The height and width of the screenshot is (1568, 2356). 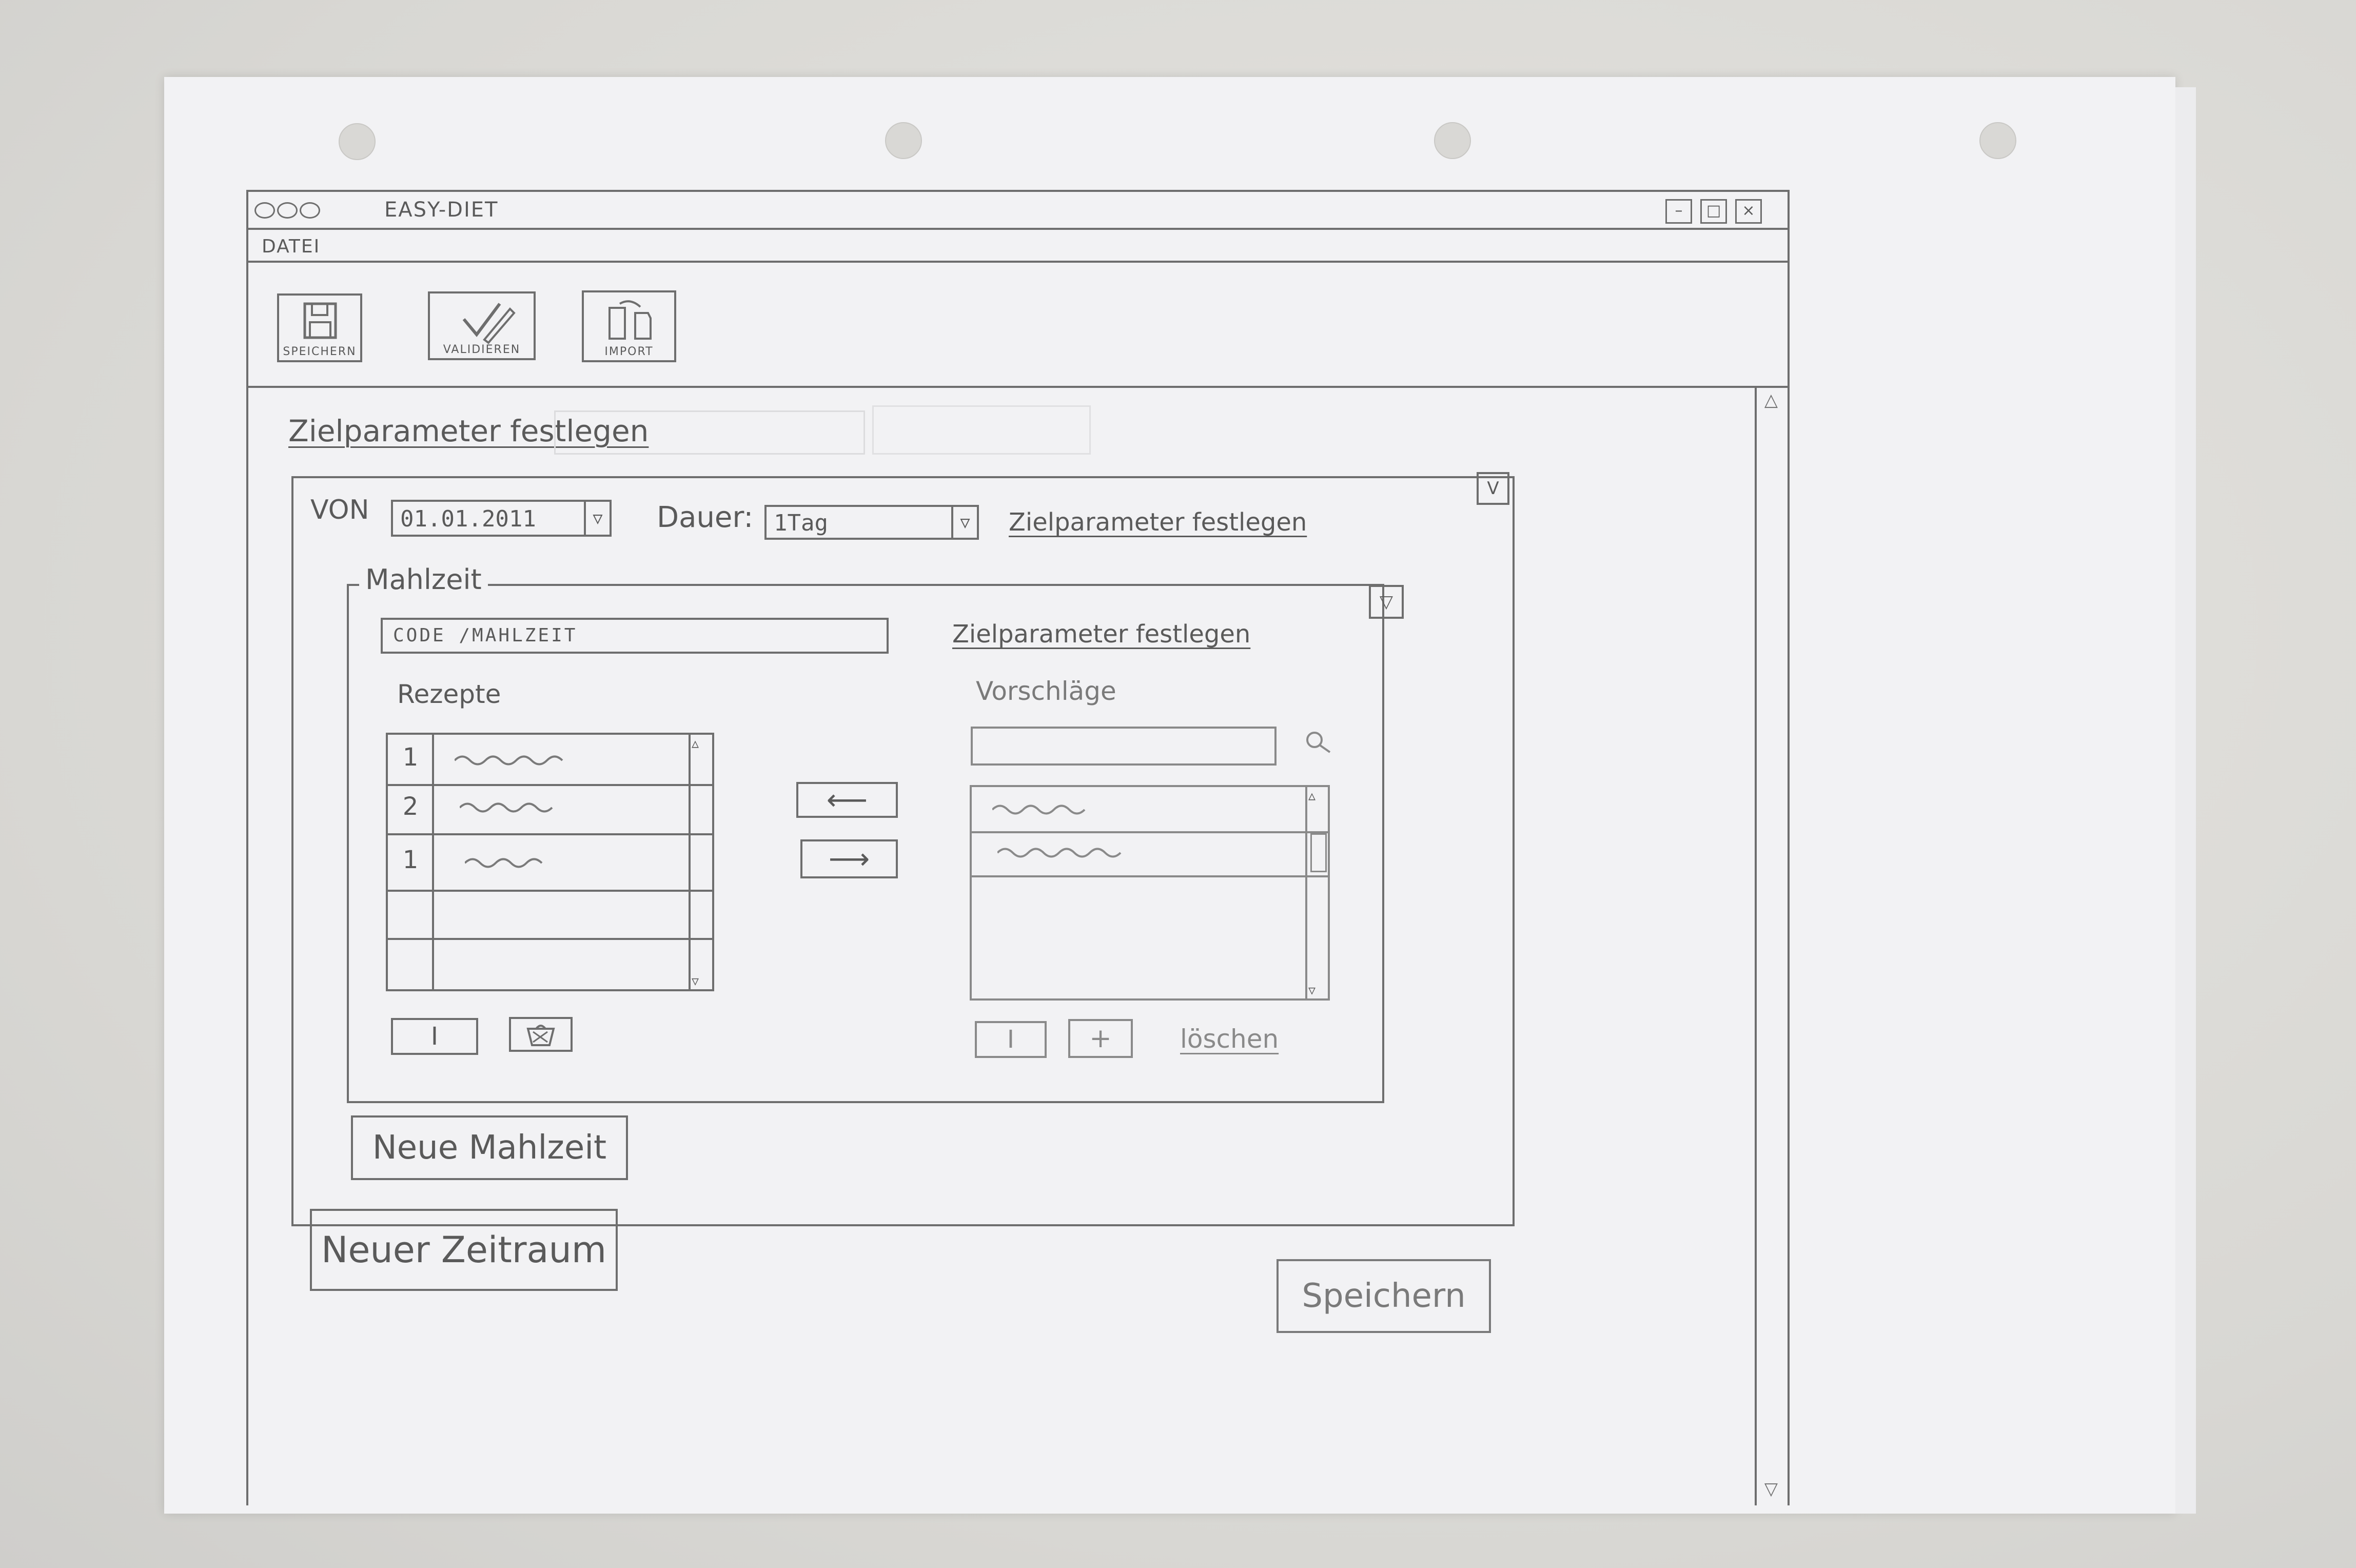 What do you see at coordinates (1316, 892) in the screenshot?
I see `suggestions-scrollbar: ▵ ▿` at bounding box center [1316, 892].